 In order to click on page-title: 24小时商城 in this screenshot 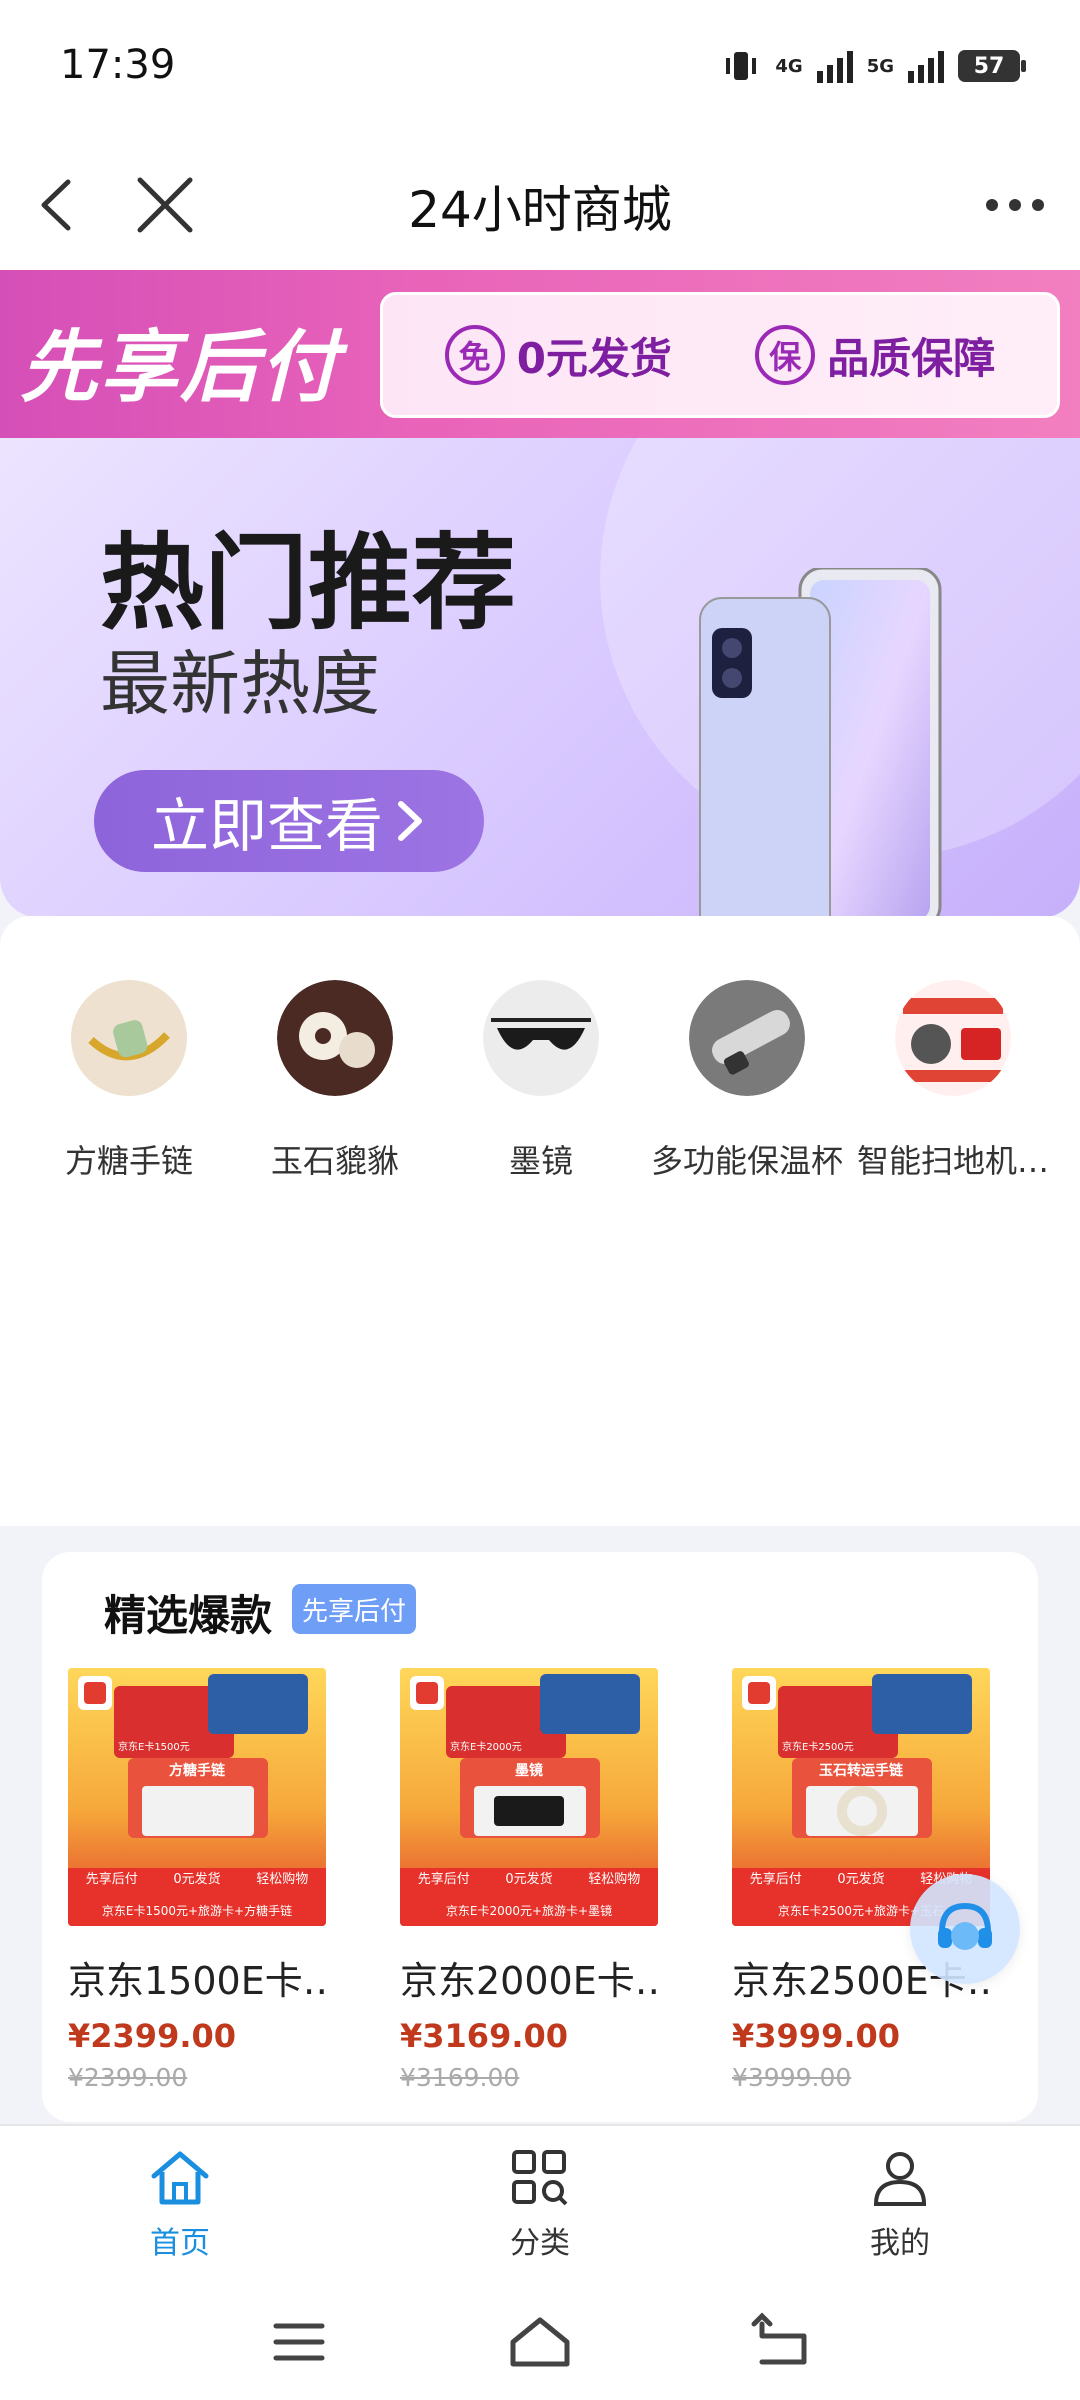, I will do `click(540, 210)`.